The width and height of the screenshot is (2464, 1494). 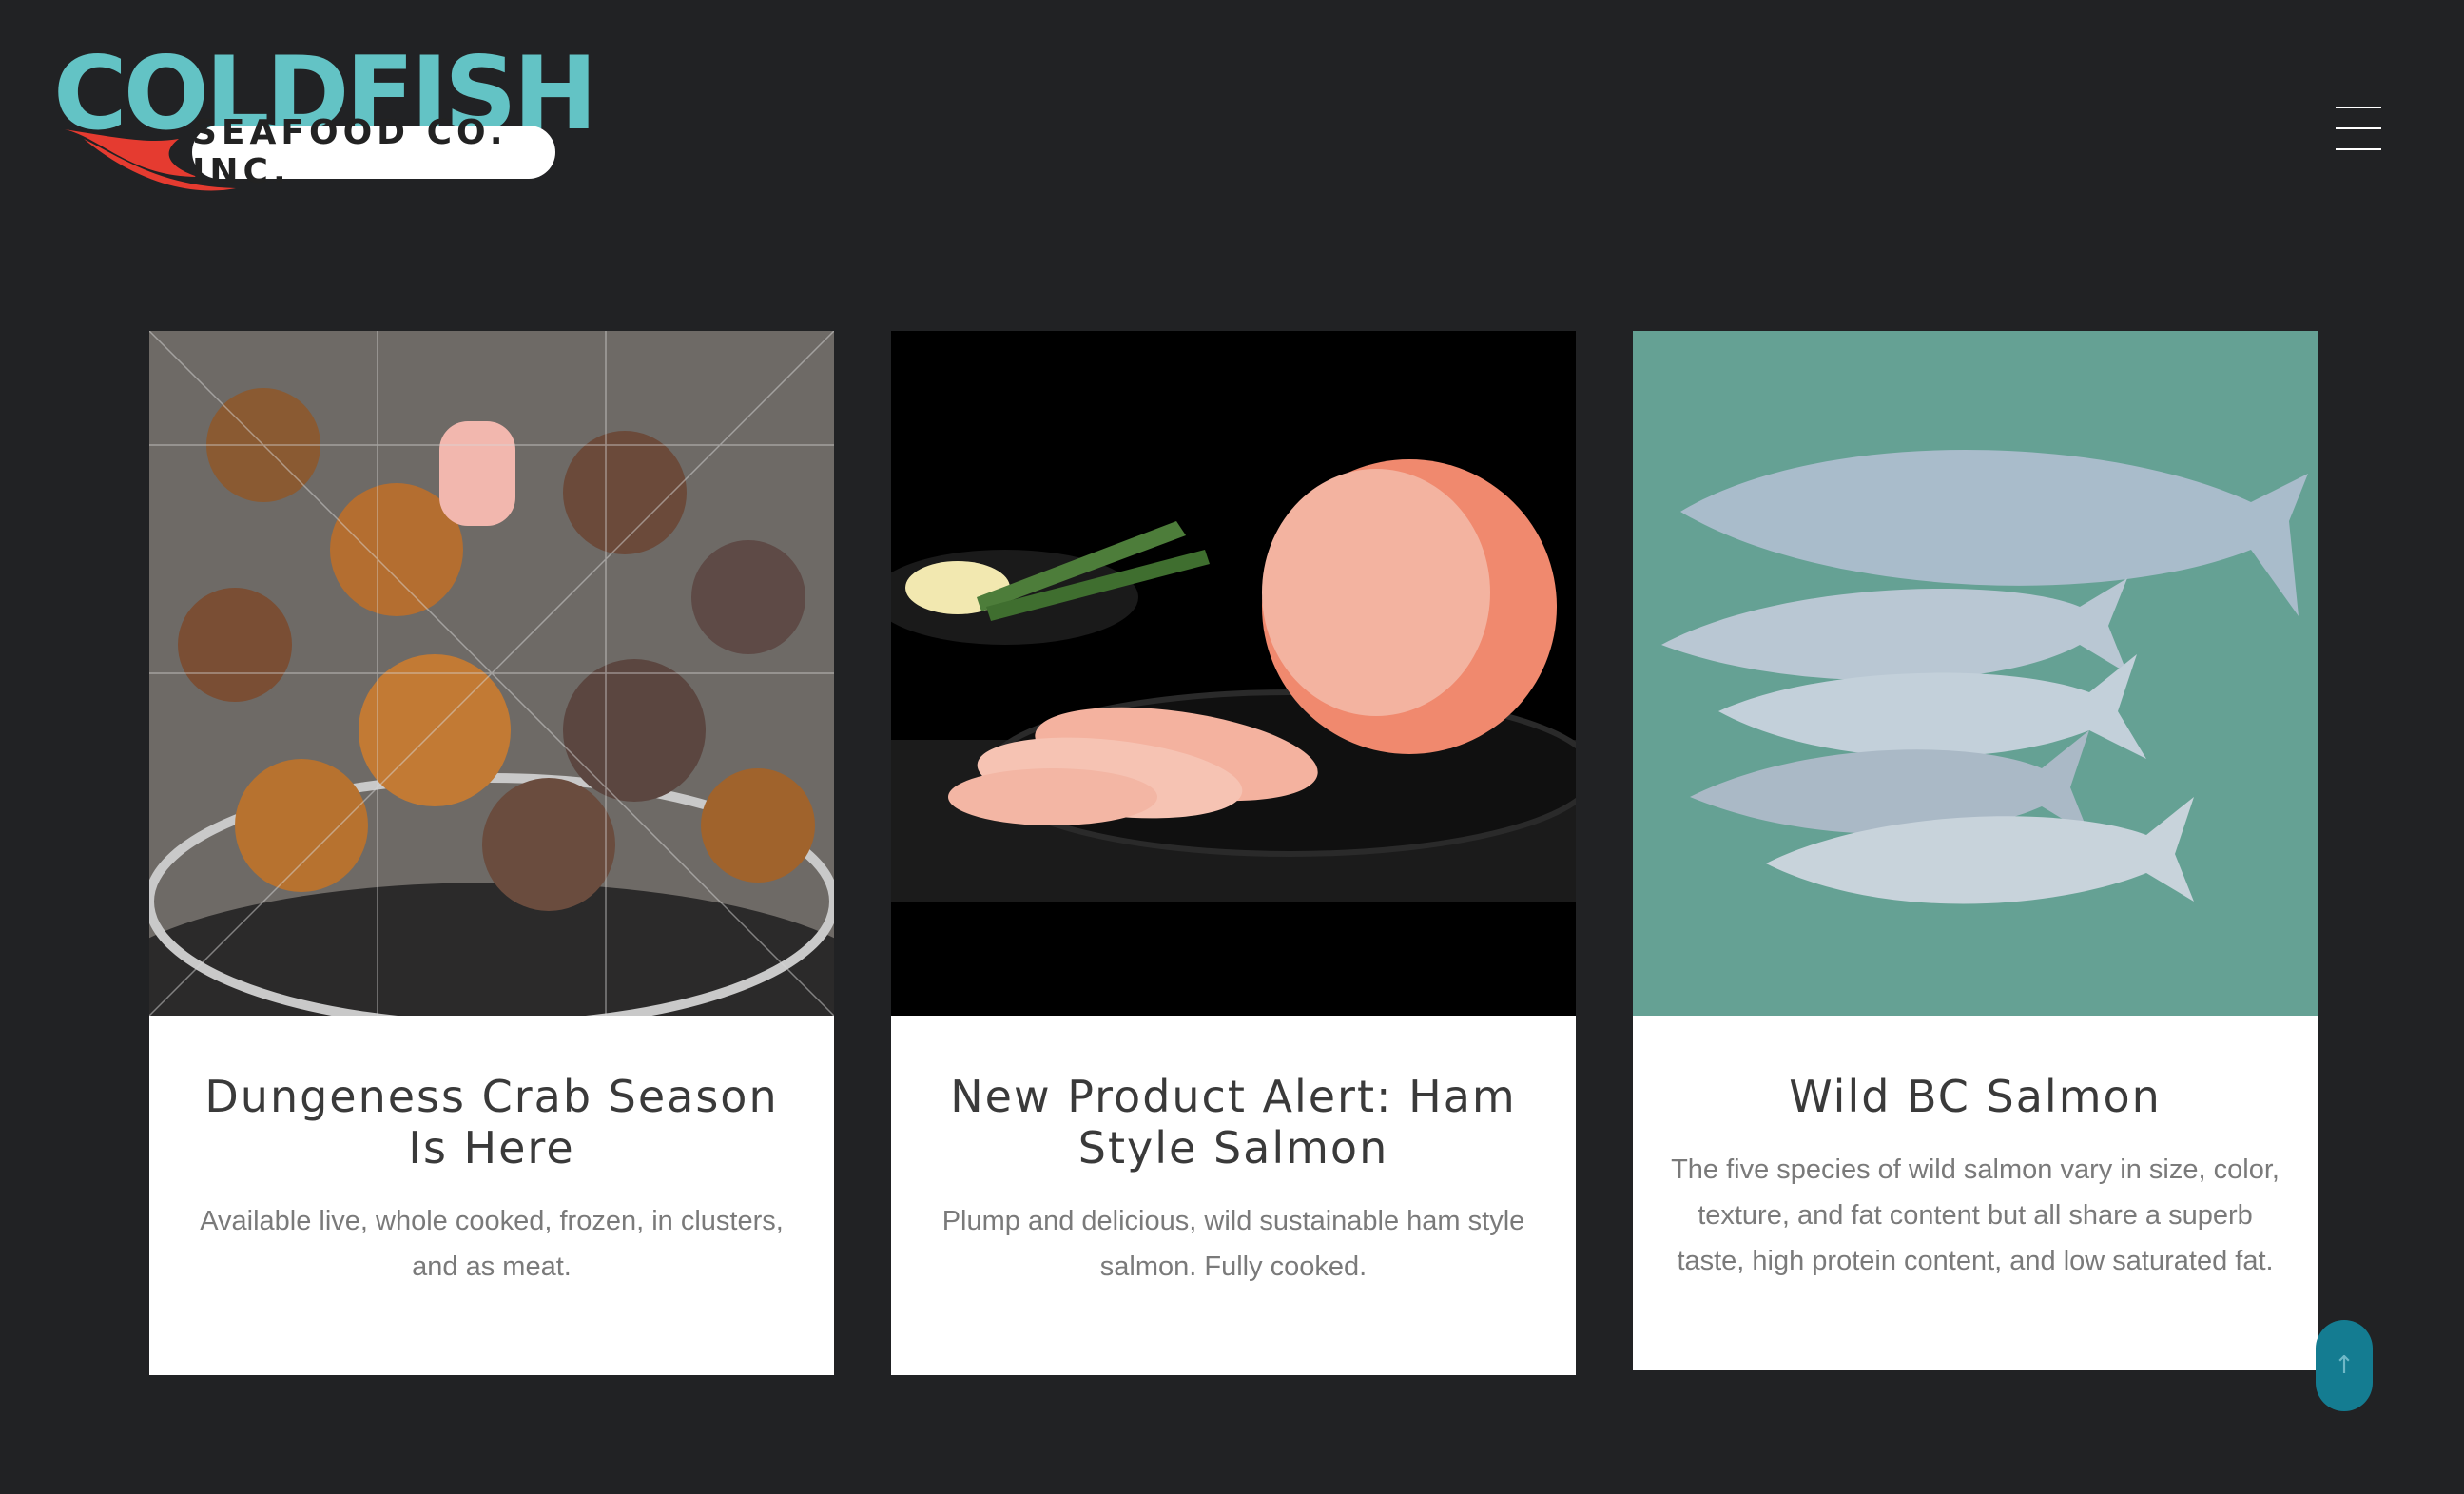 I want to click on crab-image, so click(x=491, y=673).